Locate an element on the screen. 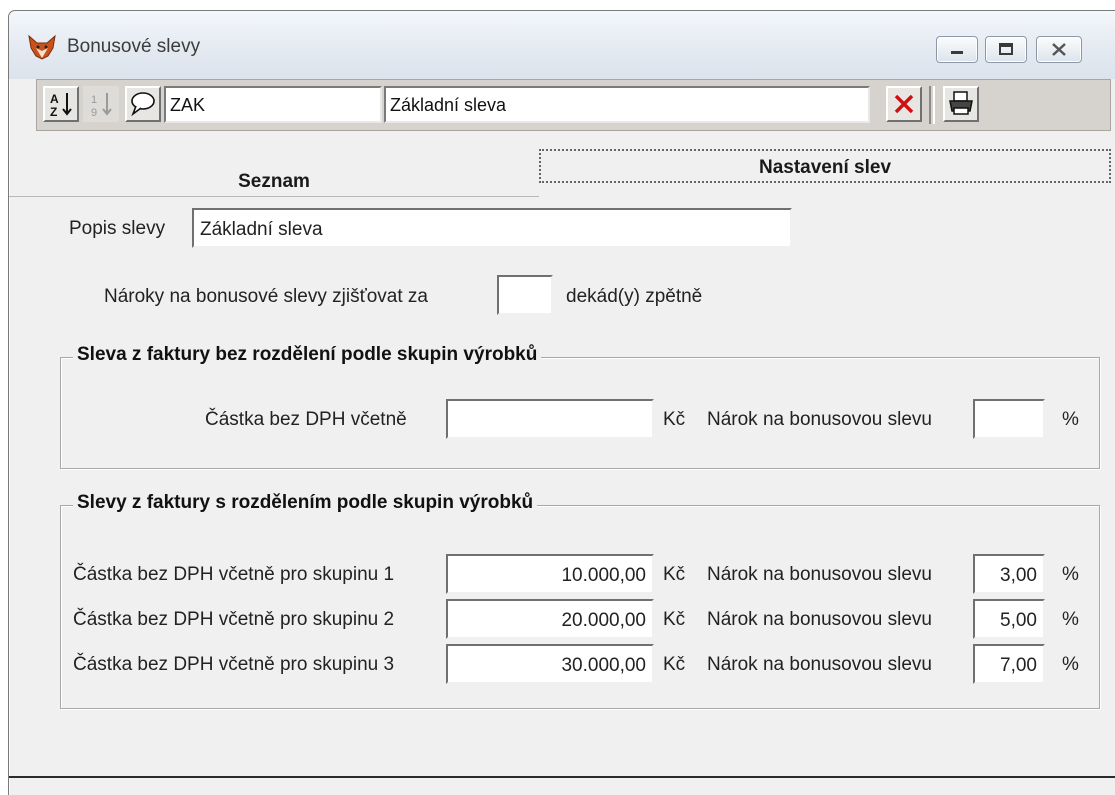 The height and width of the screenshot is (795, 1115). group1-amount-input is located at coordinates (550, 419).